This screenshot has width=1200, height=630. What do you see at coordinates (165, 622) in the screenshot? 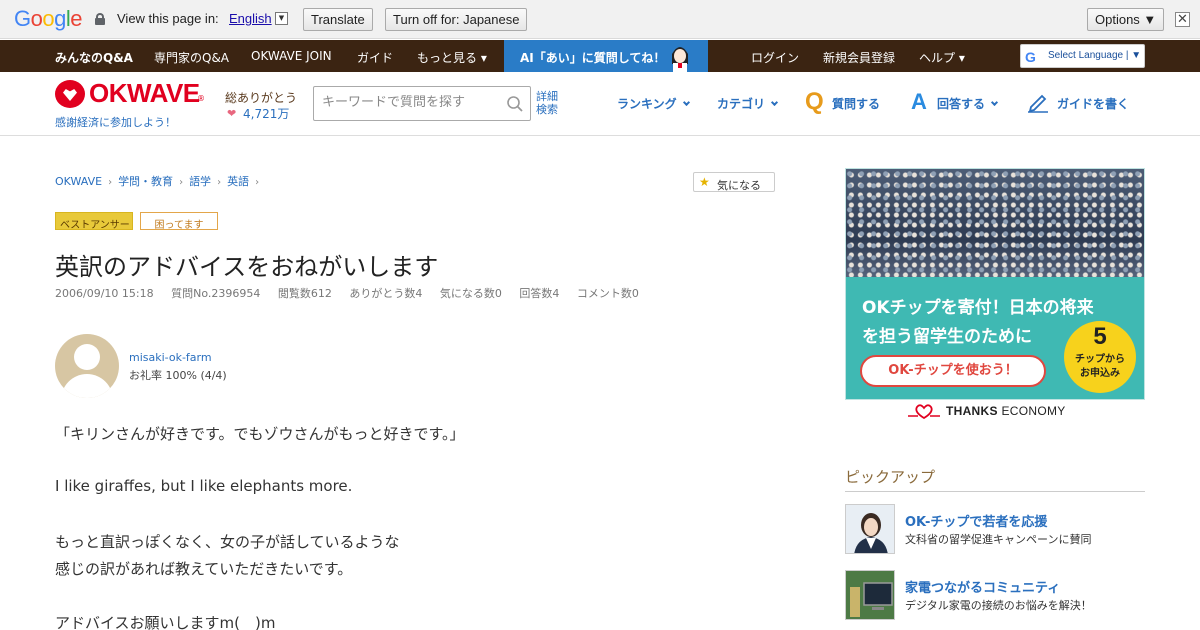
I see `question-body-line: アドバイスお願いしますm(__)m` at bounding box center [165, 622].